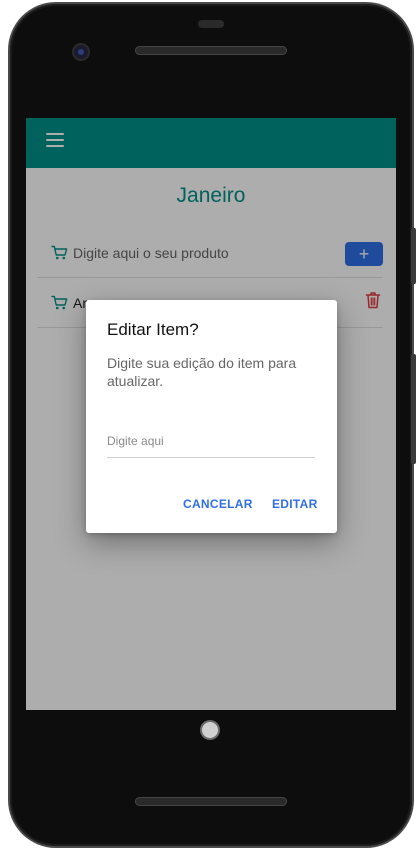 The height and width of the screenshot is (849, 420). I want to click on volume-button, so click(413, 409).